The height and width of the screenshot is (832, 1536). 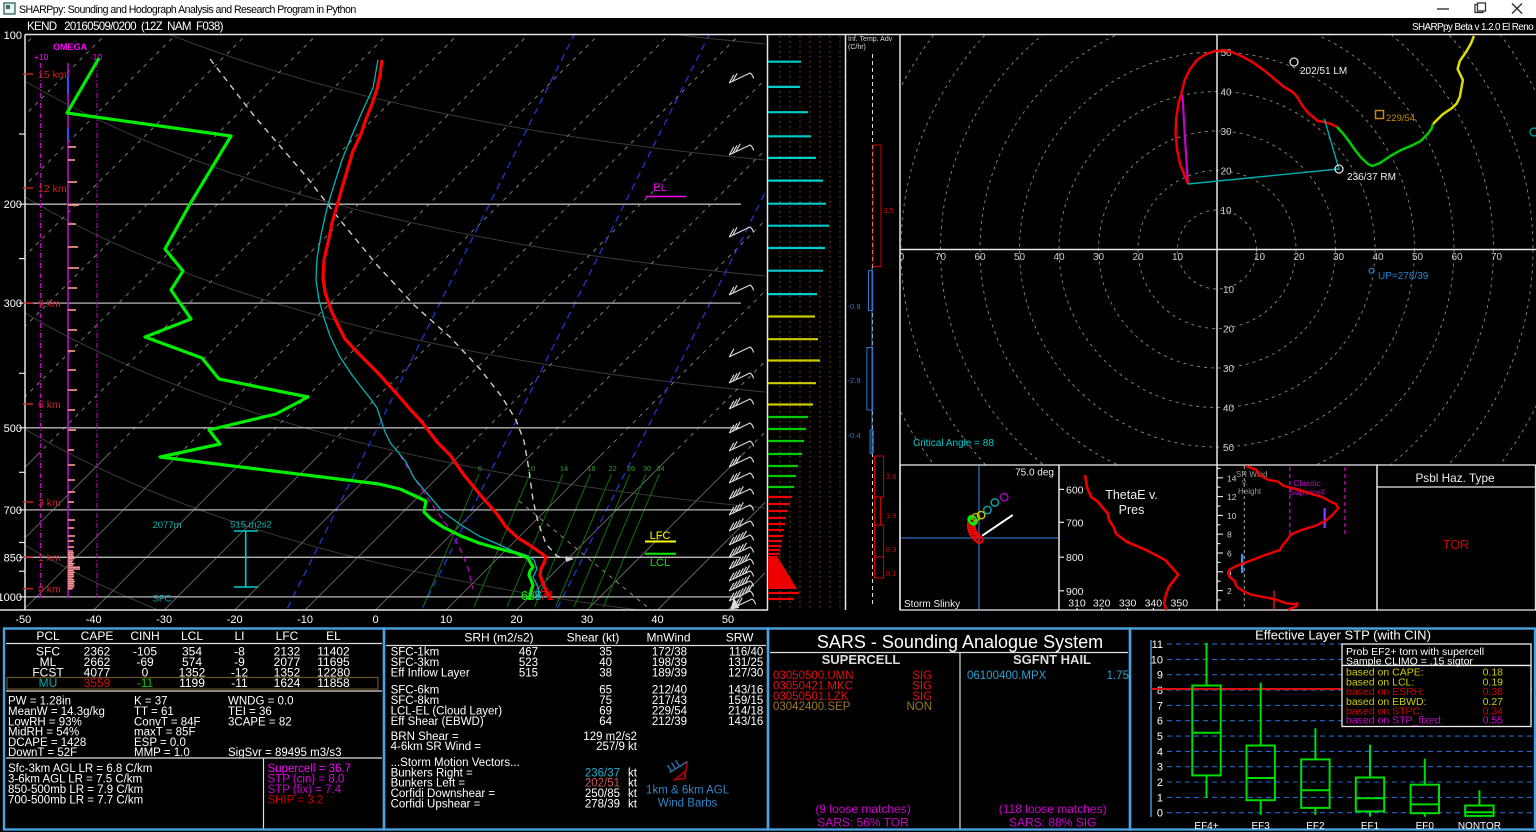 What do you see at coordinates (1323, 71) in the screenshot?
I see `svg-text: 202/51 LM` at bounding box center [1323, 71].